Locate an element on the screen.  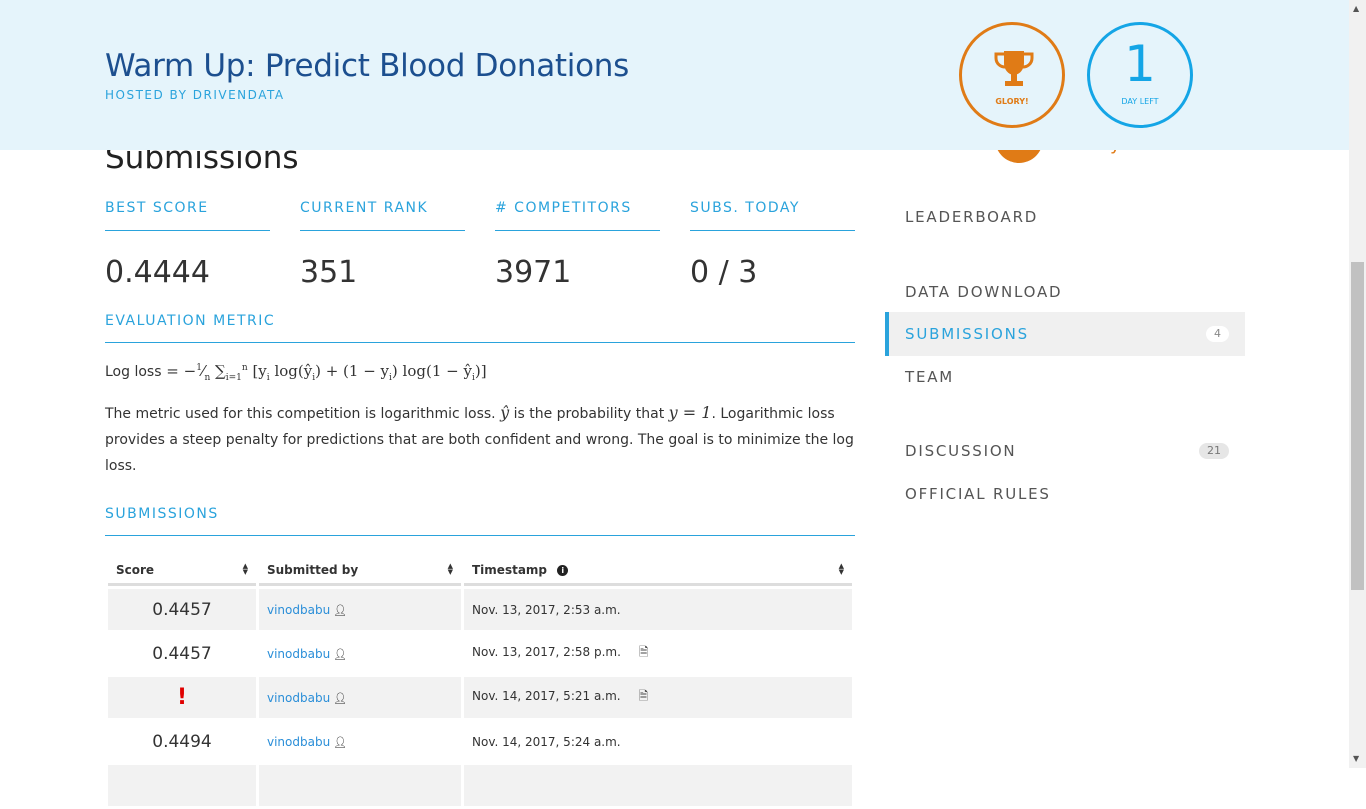
table-header-row: Score ▲ ▼ Submitted by ▲ ▼ Timestamp i ▲ ▼ is located at coordinates (480, 570).